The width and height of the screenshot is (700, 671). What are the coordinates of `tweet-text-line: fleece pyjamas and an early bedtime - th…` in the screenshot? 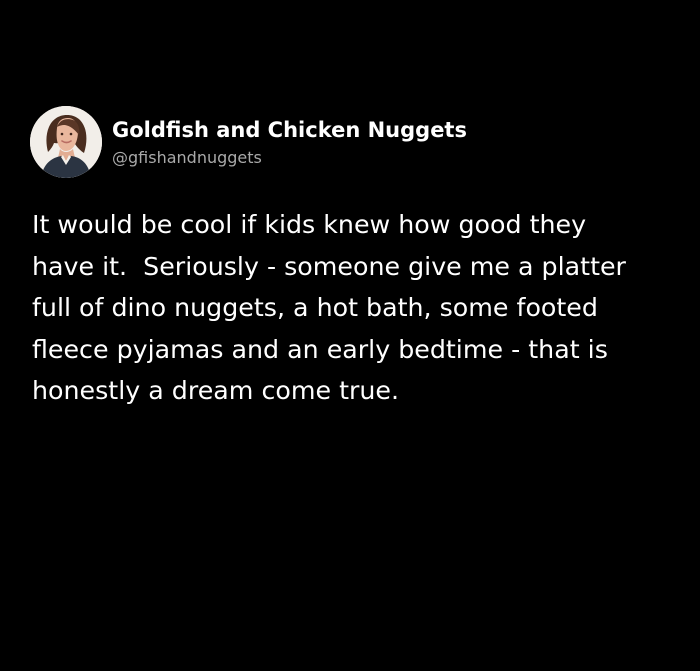 It's located at (320, 349).